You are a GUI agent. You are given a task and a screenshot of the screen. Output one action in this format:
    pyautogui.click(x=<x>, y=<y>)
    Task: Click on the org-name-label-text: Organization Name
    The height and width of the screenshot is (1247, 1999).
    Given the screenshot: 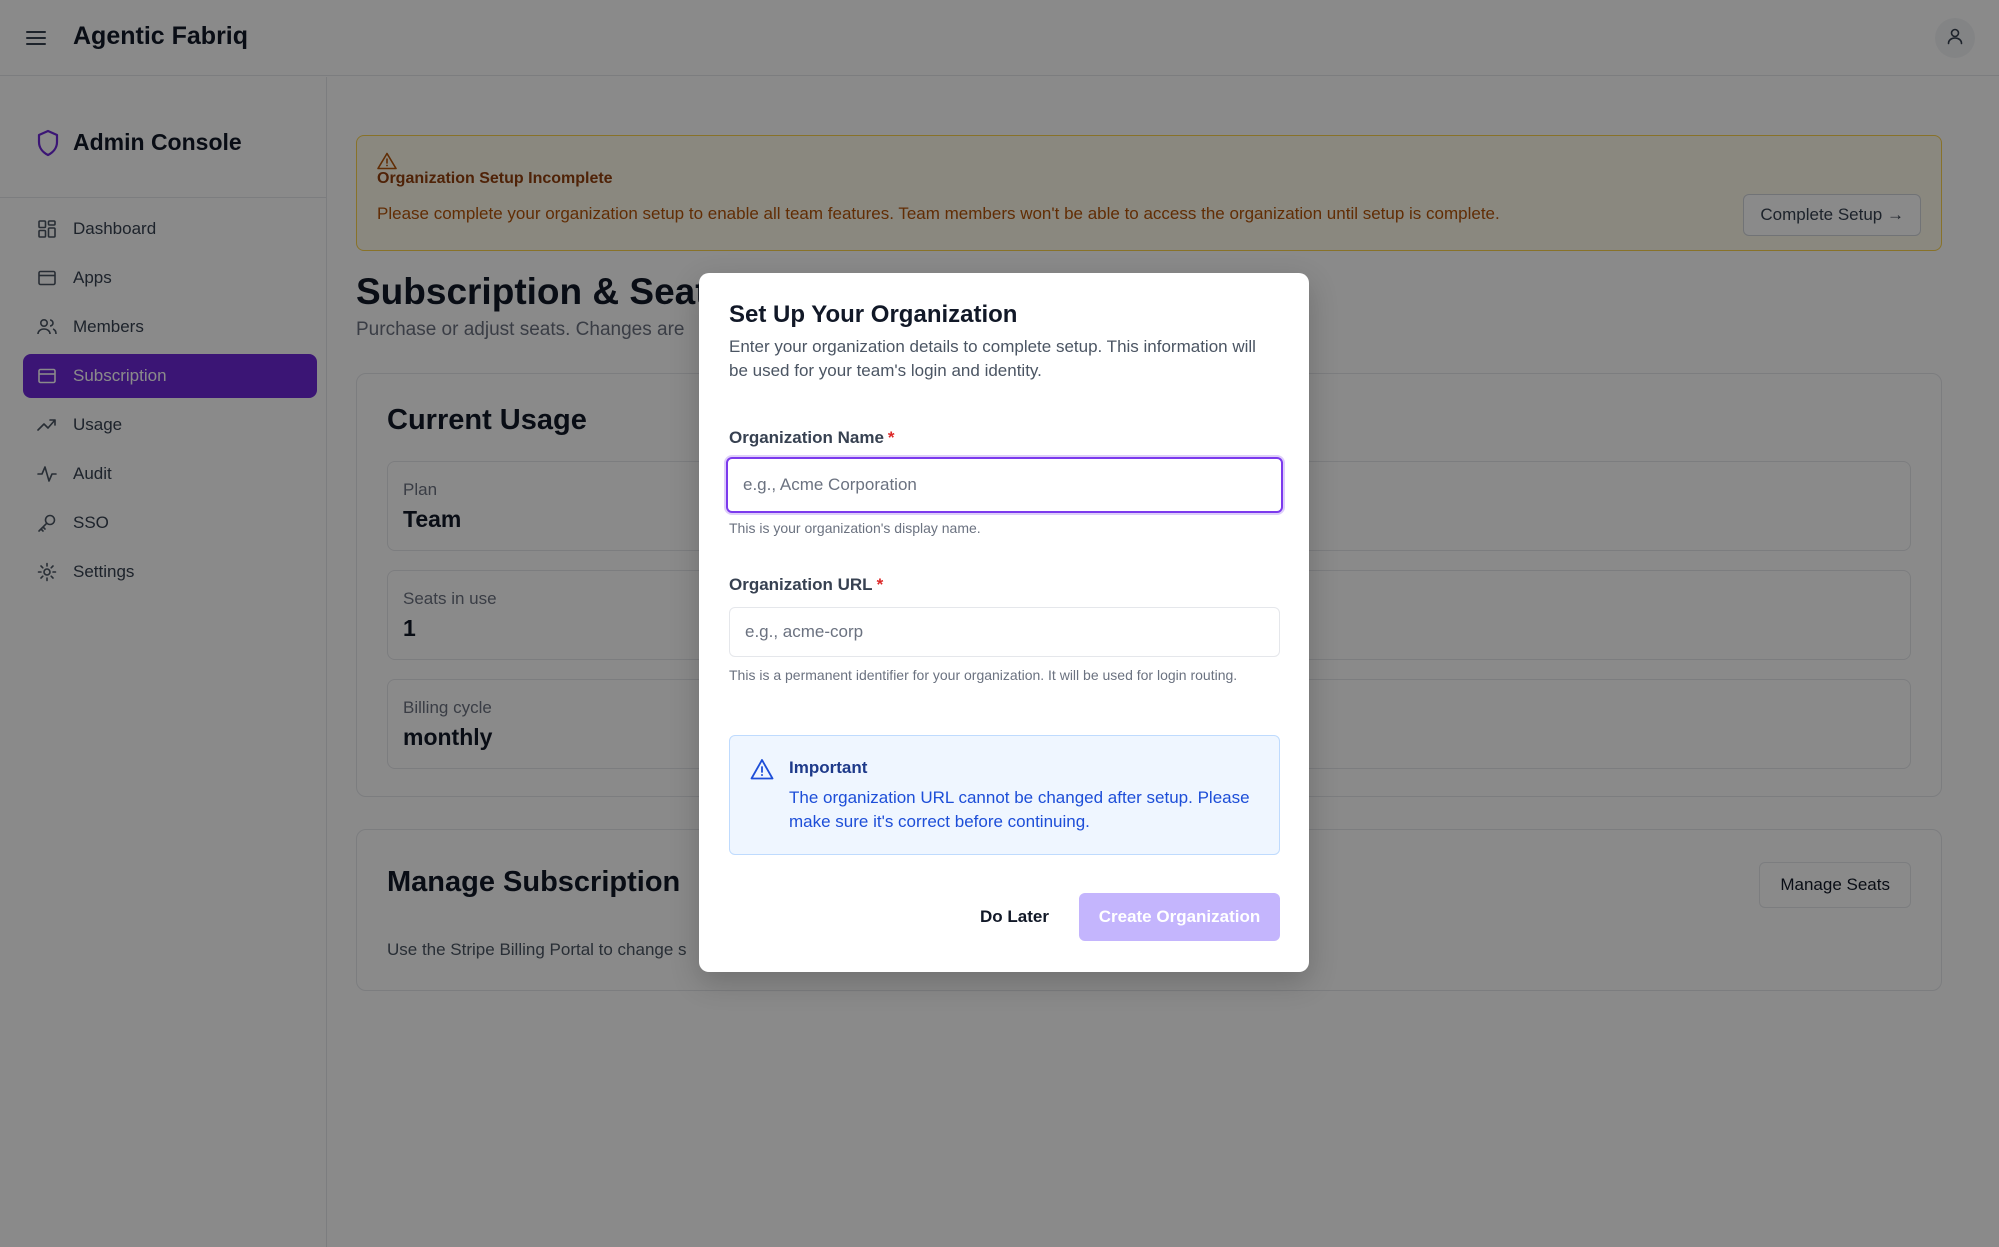 What is the action you would take?
    pyautogui.click(x=806, y=437)
    